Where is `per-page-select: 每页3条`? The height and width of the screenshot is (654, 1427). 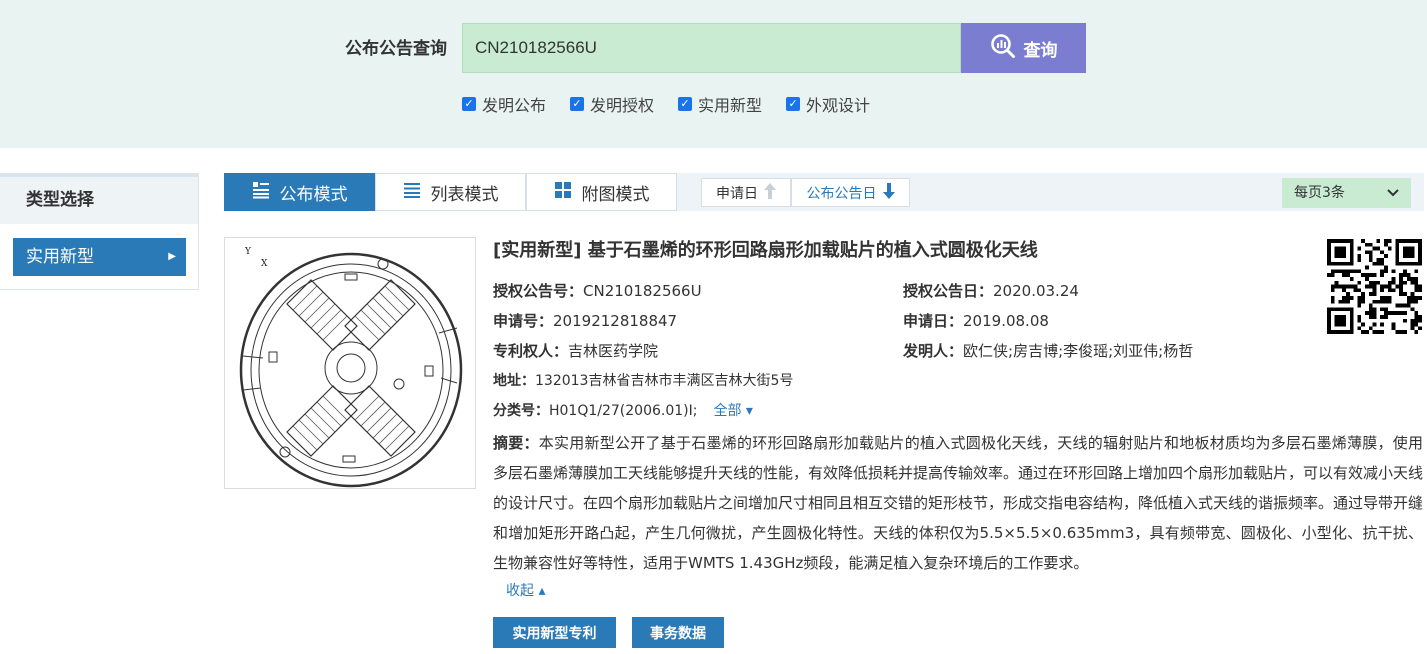 per-page-select: 每页3条 is located at coordinates (1346, 193).